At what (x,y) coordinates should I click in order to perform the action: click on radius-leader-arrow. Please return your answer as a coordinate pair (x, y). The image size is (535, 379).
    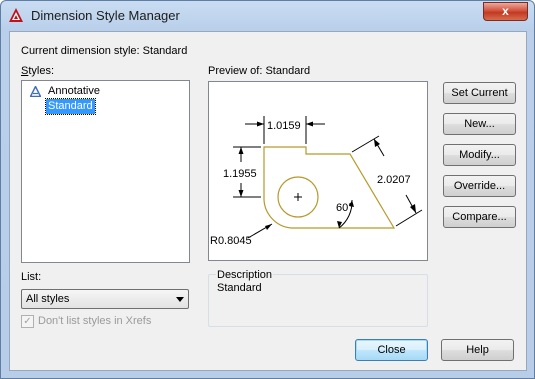
    Looking at the image, I should click on (268, 227).